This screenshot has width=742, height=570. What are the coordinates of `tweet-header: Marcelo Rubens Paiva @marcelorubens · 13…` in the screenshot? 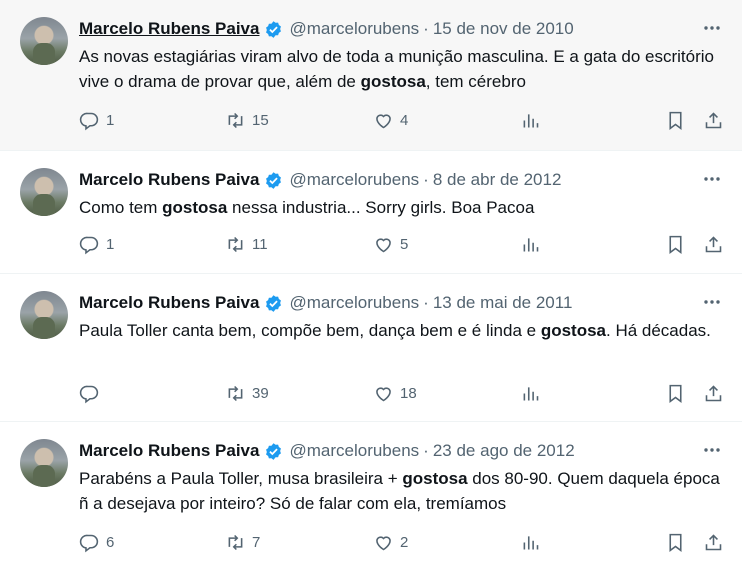 It's located at (385, 303).